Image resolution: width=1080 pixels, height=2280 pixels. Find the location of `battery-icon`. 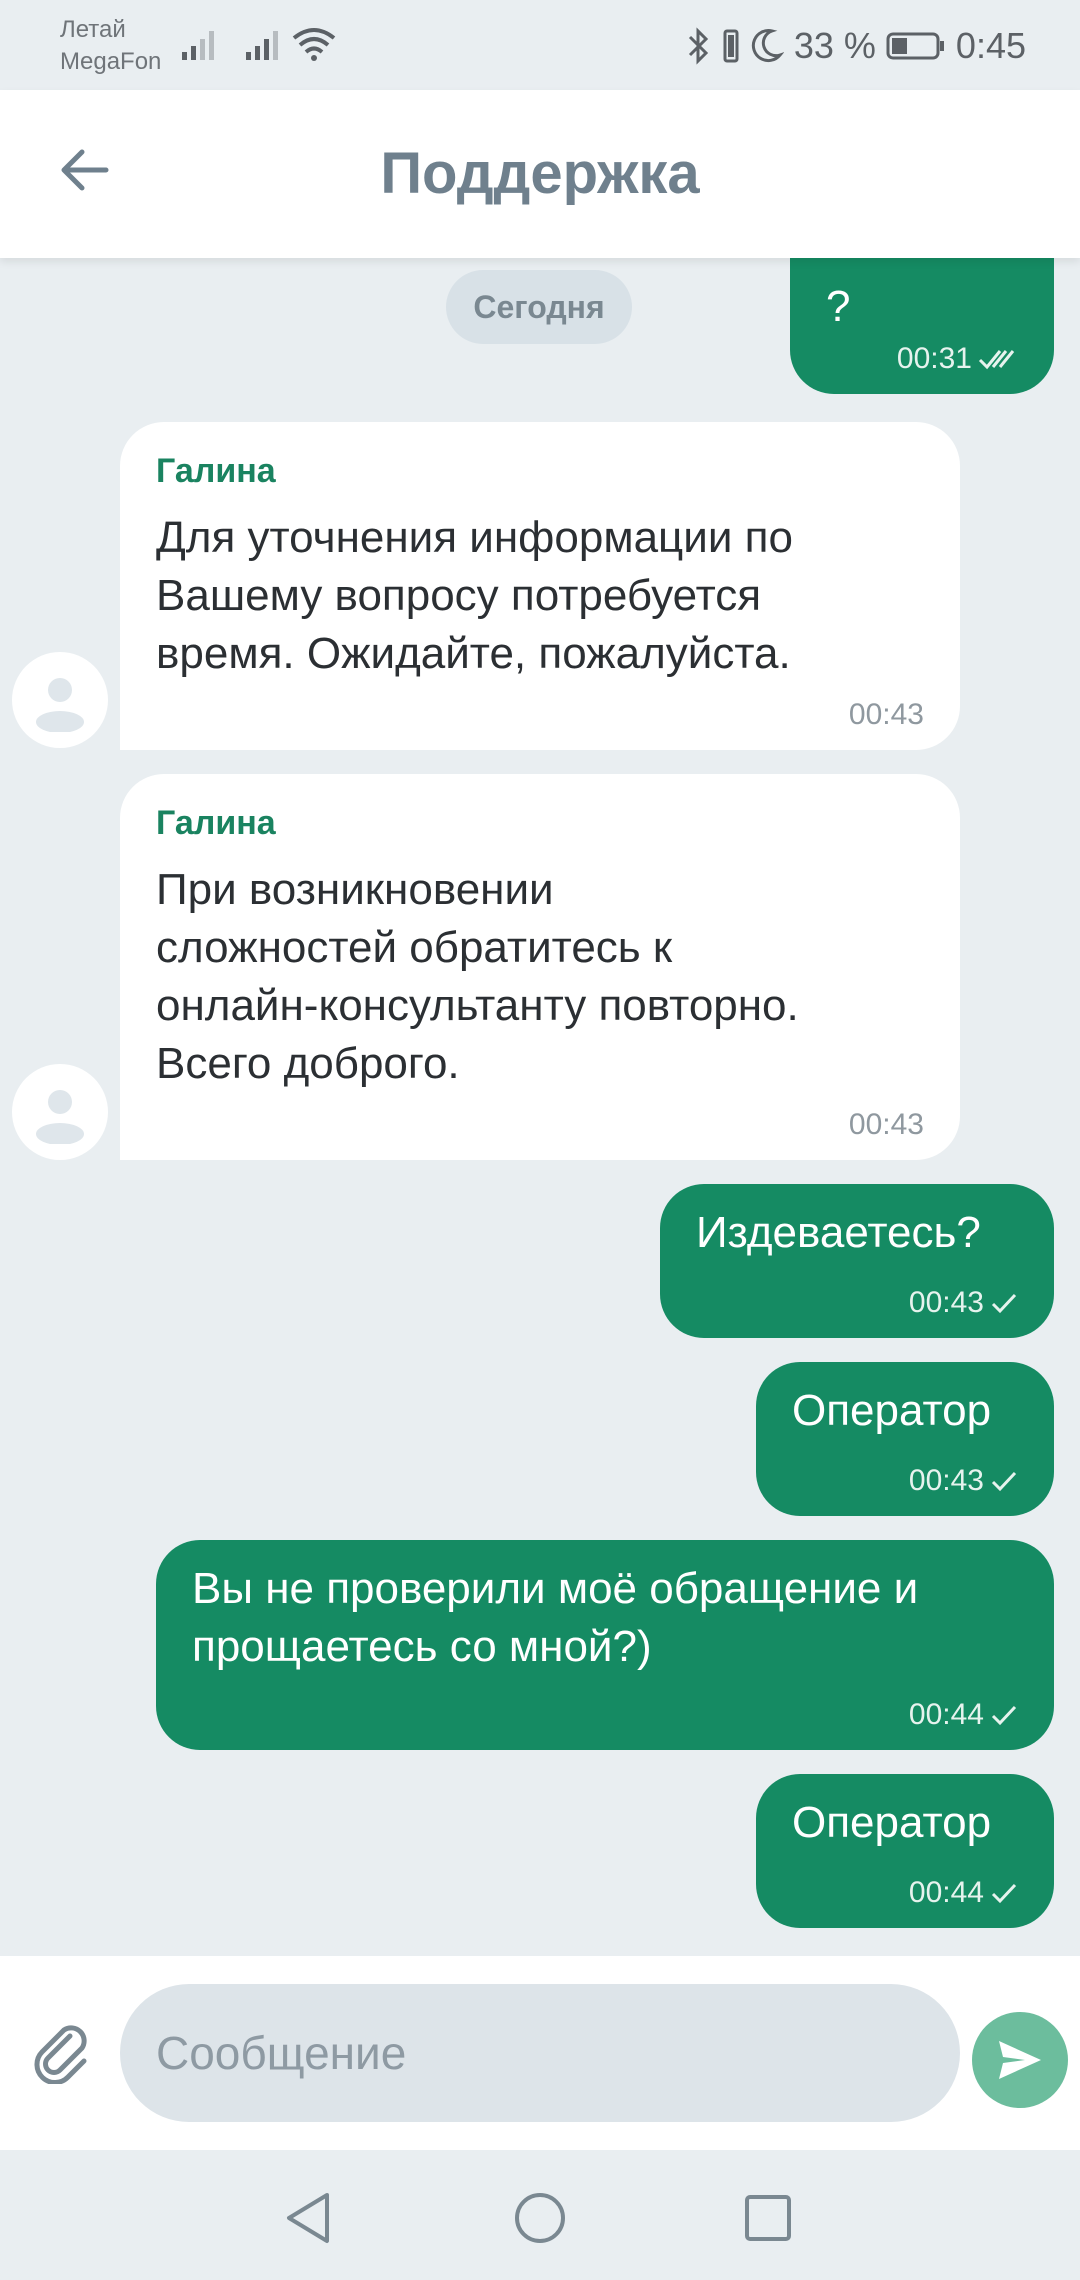

battery-icon is located at coordinates (915, 46).